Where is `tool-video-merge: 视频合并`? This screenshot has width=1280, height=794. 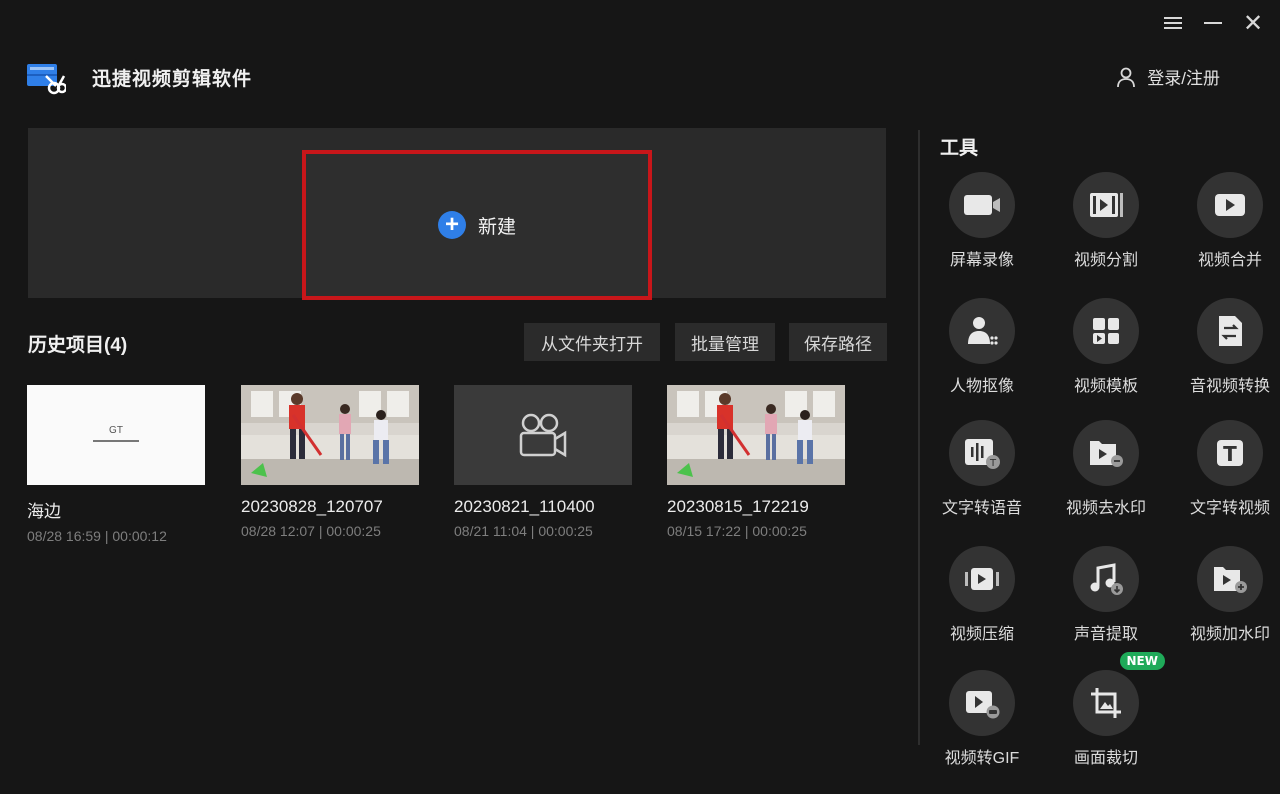
tool-video-merge: 视频合并 is located at coordinates (1224, 221).